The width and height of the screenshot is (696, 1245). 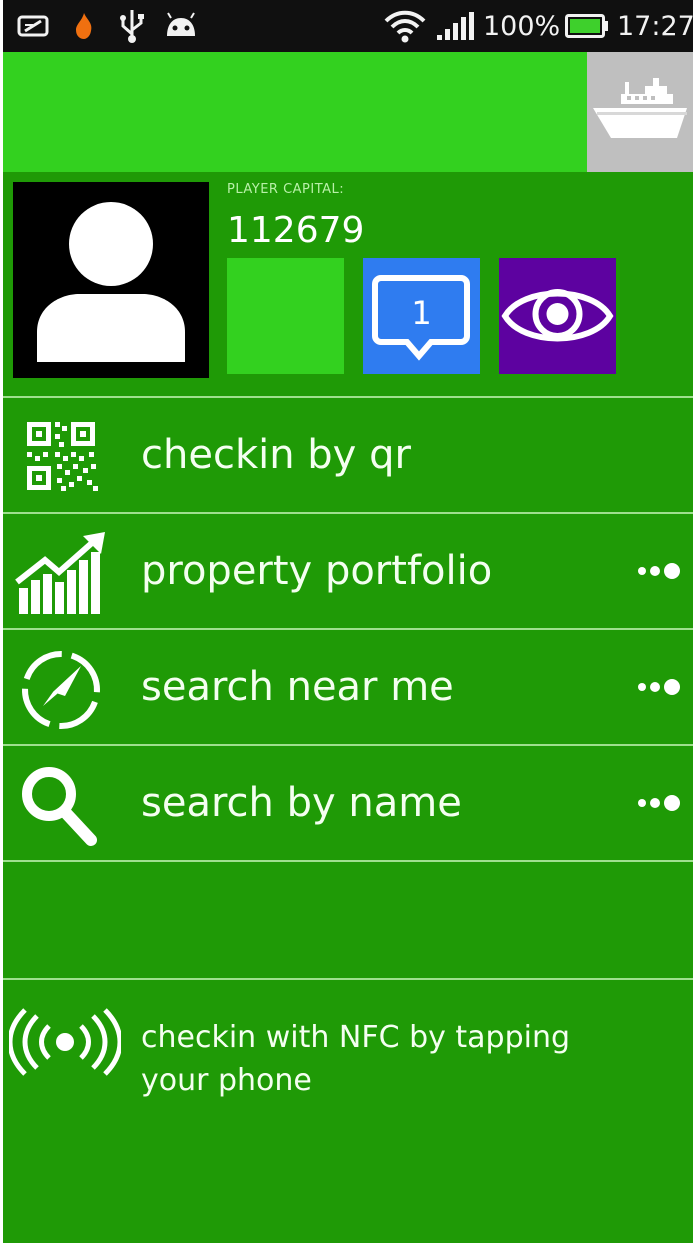 I want to click on growth-chart-icon, so click(x=61, y=572).